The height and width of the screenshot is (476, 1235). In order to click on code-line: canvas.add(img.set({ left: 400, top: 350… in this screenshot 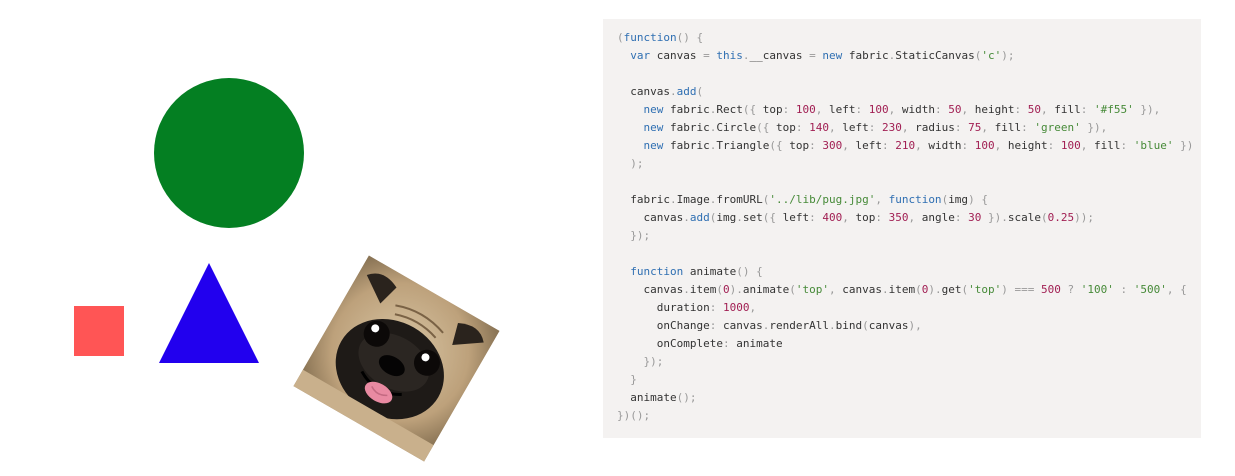, I will do `click(869, 217)`.